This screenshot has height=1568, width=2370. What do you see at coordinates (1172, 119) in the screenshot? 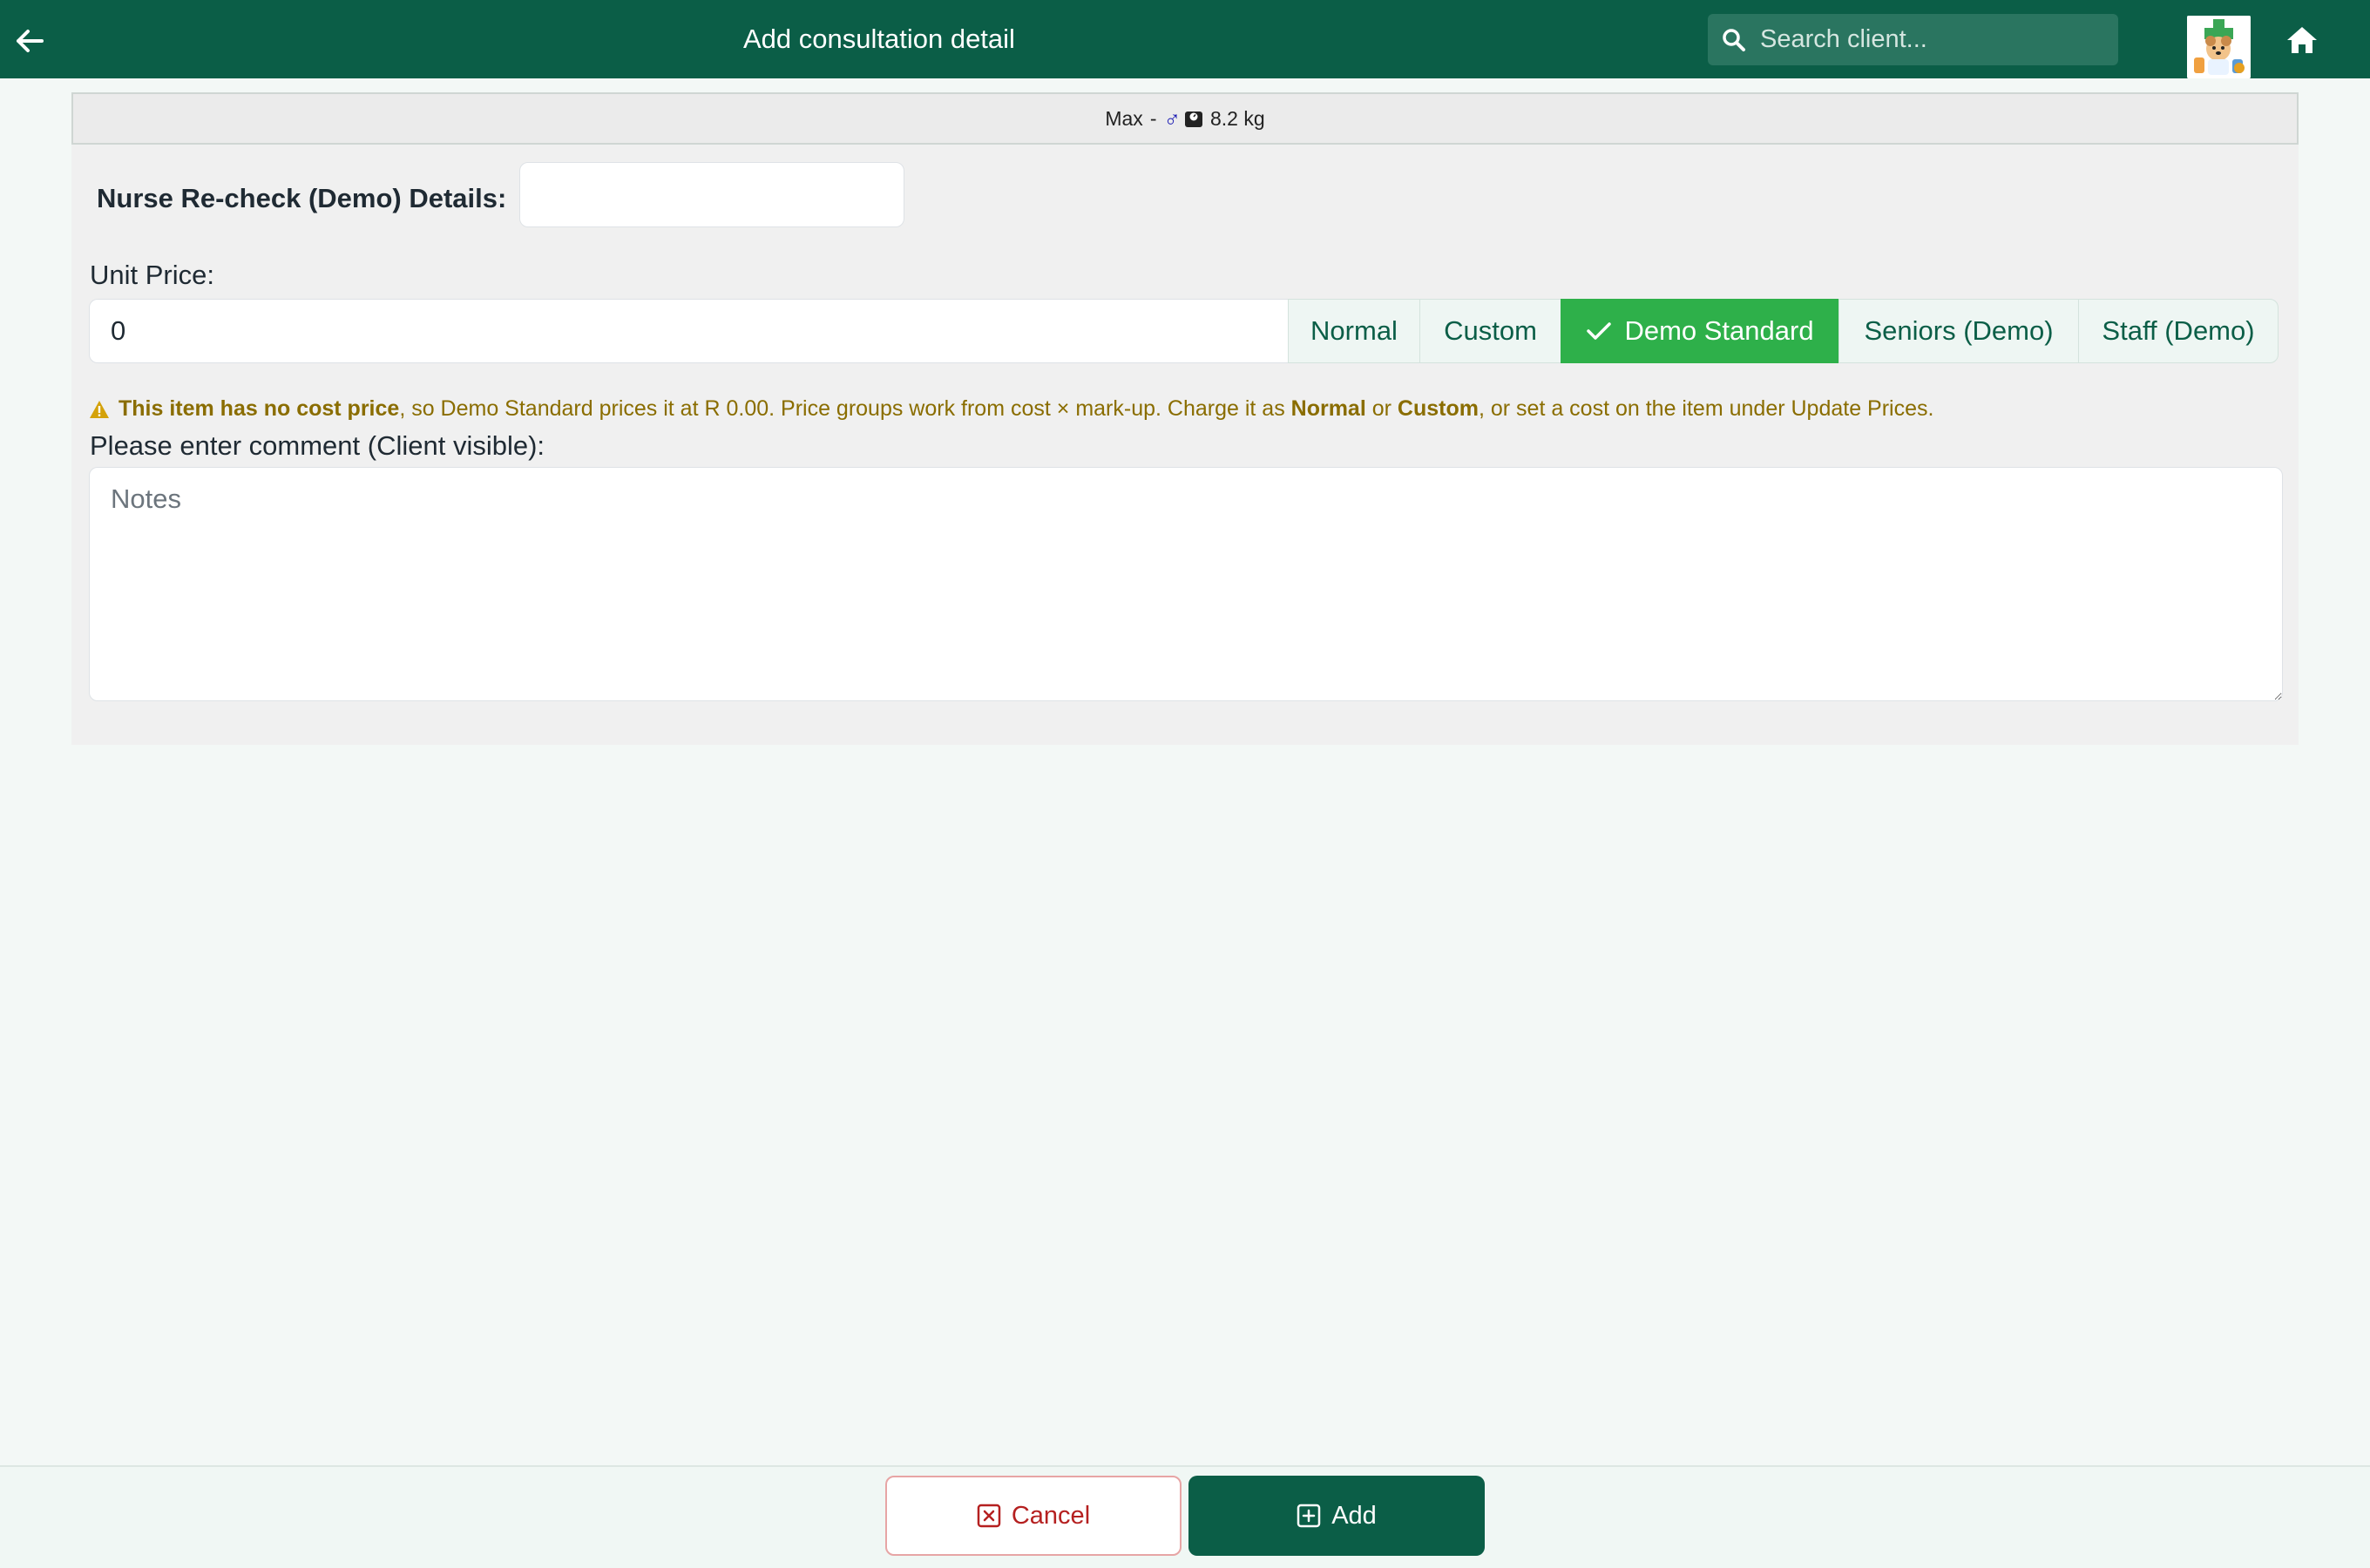
I see `male-icon: ♂` at bounding box center [1172, 119].